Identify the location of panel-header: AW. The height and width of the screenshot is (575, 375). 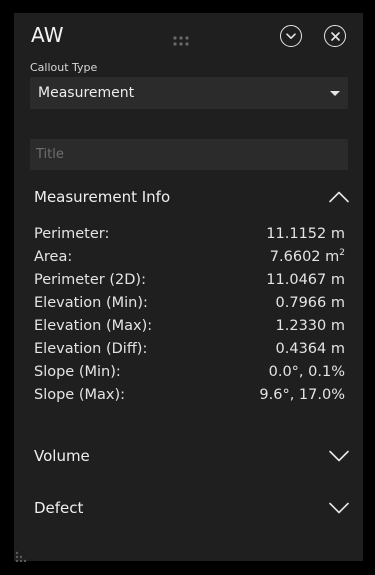
(188, 37).